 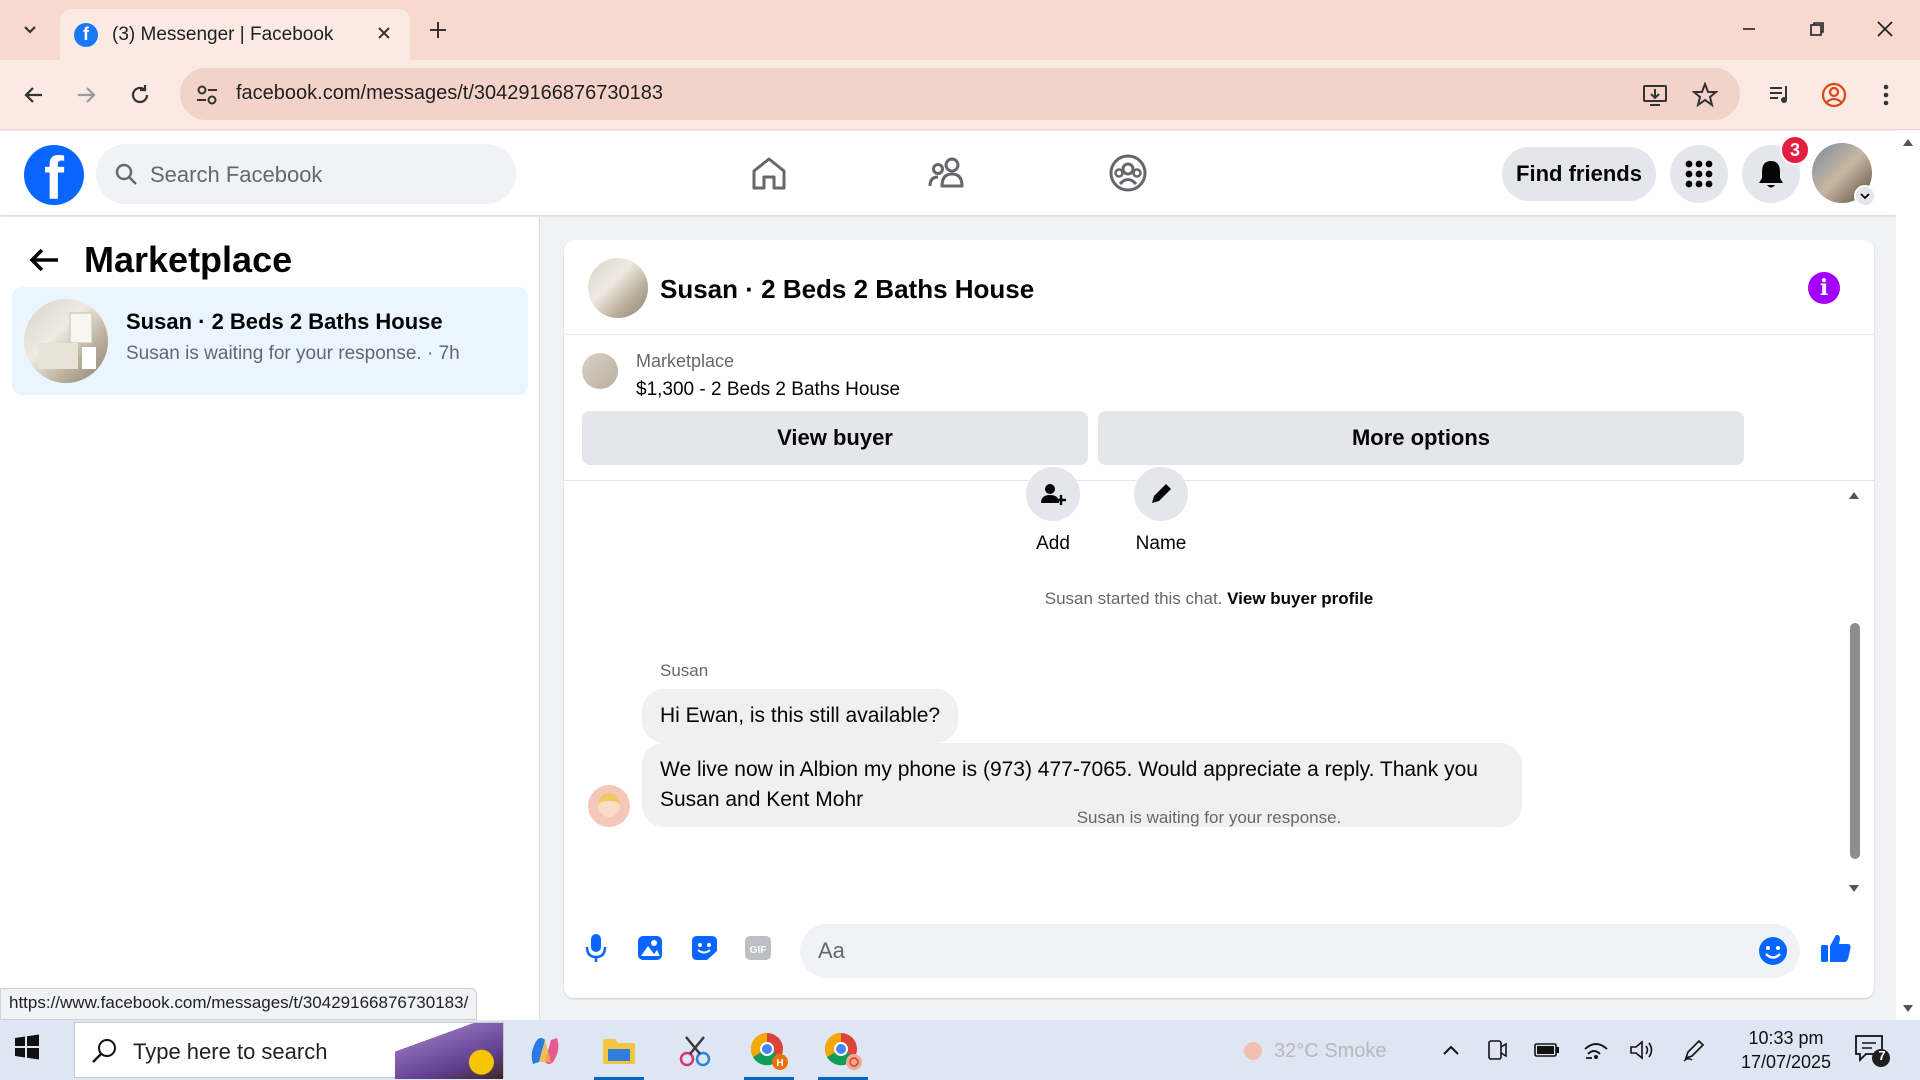 I want to click on chevron-up-icon, so click(x=1451, y=1050).